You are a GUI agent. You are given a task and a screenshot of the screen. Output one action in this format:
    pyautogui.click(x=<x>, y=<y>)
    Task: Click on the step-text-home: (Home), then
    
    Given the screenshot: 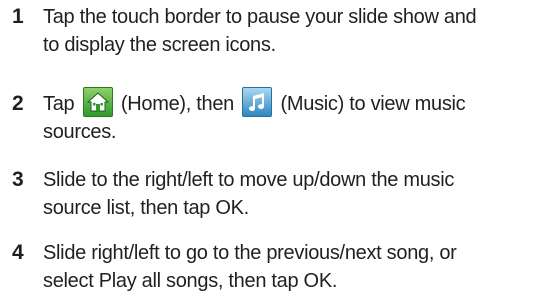 What is the action you would take?
    pyautogui.click(x=177, y=104)
    